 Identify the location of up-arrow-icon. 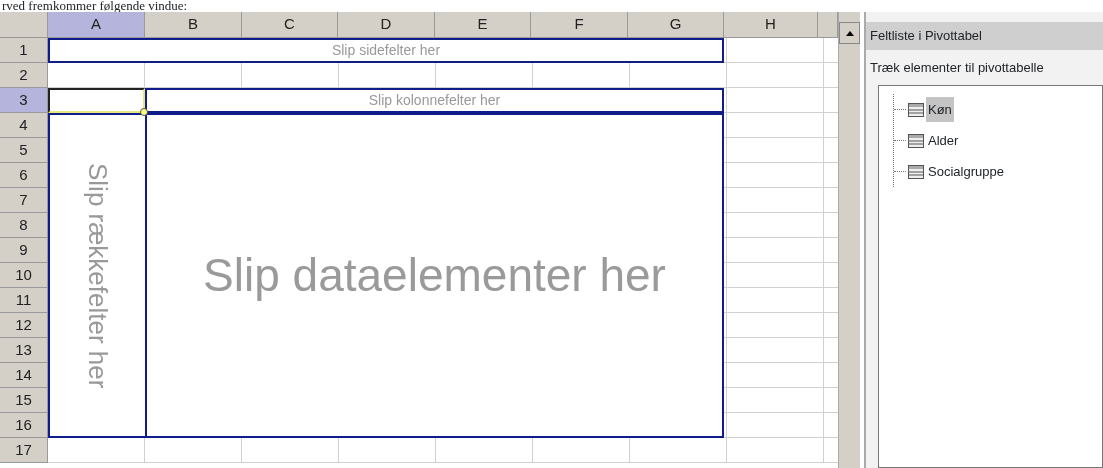
(849, 33).